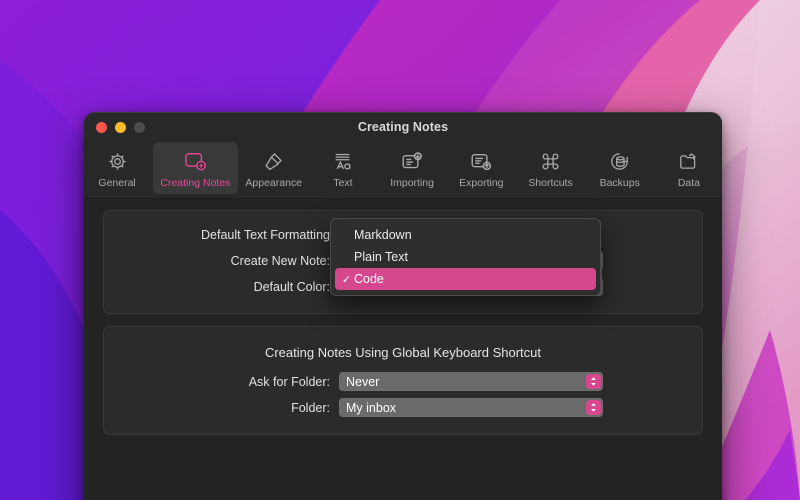 The image size is (800, 500). I want to click on dropdown-item-markdown-label: Markdown, so click(383, 235).